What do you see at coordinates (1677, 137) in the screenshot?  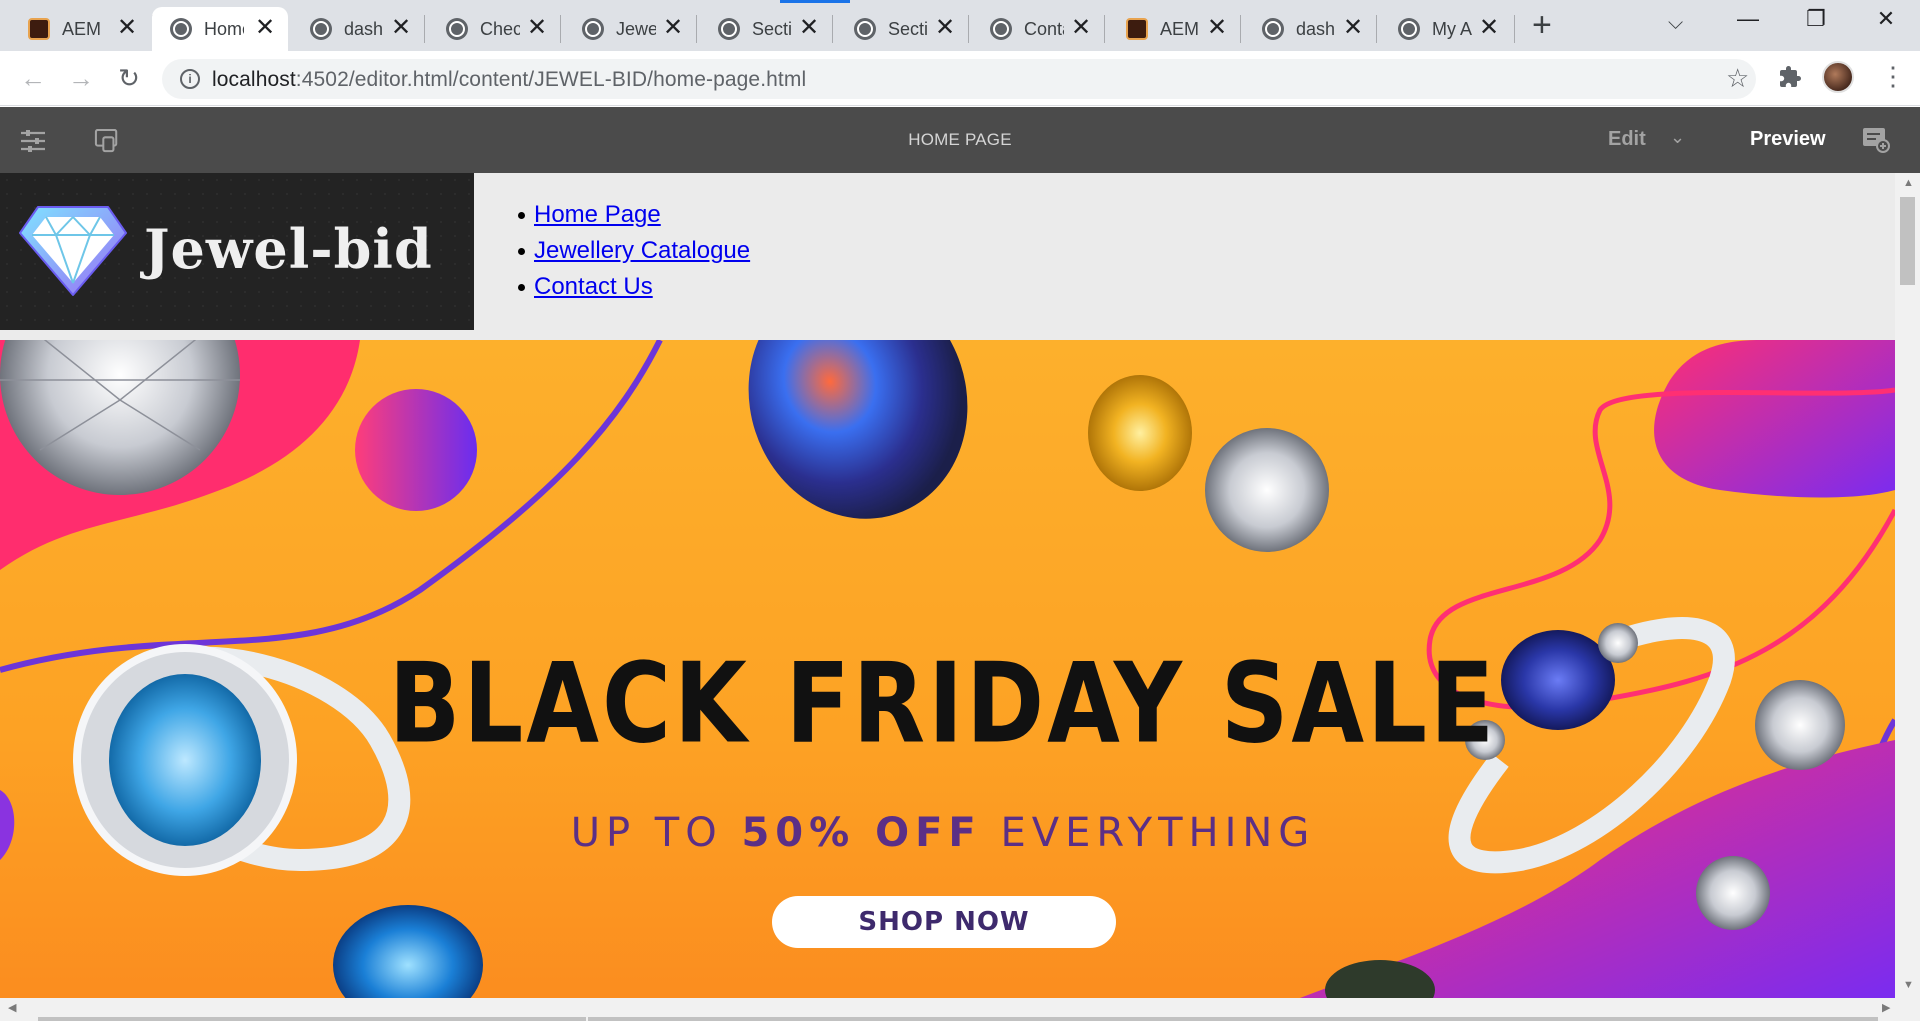 I see `chevron-down-icon: ⌄` at bounding box center [1677, 137].